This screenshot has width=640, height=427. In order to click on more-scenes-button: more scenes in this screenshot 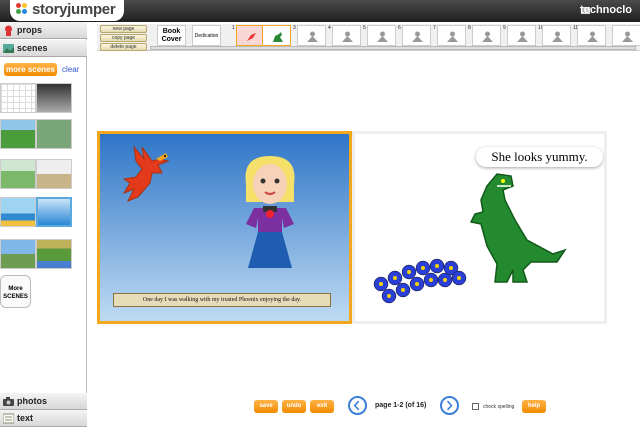, I will do `click(30, 69)`.